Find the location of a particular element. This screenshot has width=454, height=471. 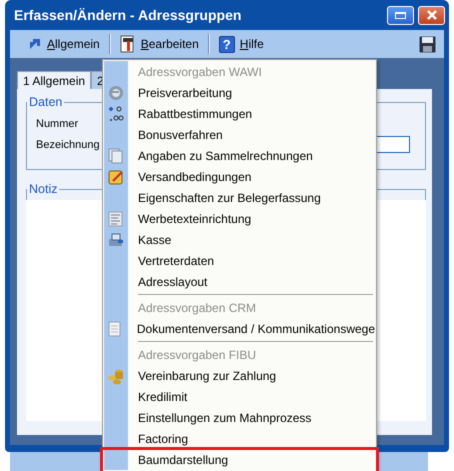

group-title: Notiz is located at coordinates (43, 189).